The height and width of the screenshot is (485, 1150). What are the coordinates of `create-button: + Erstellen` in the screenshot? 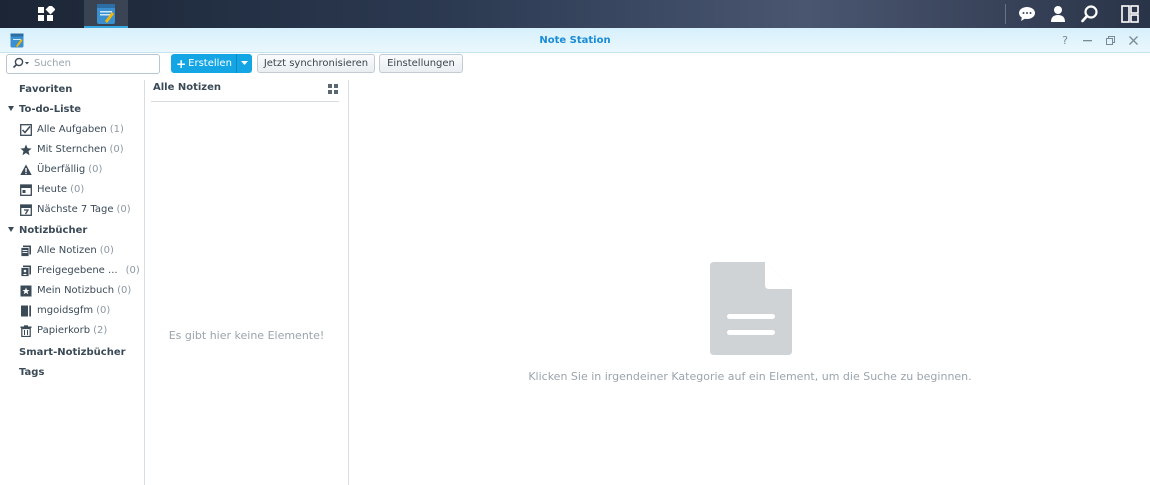 It's located at (204, 63).